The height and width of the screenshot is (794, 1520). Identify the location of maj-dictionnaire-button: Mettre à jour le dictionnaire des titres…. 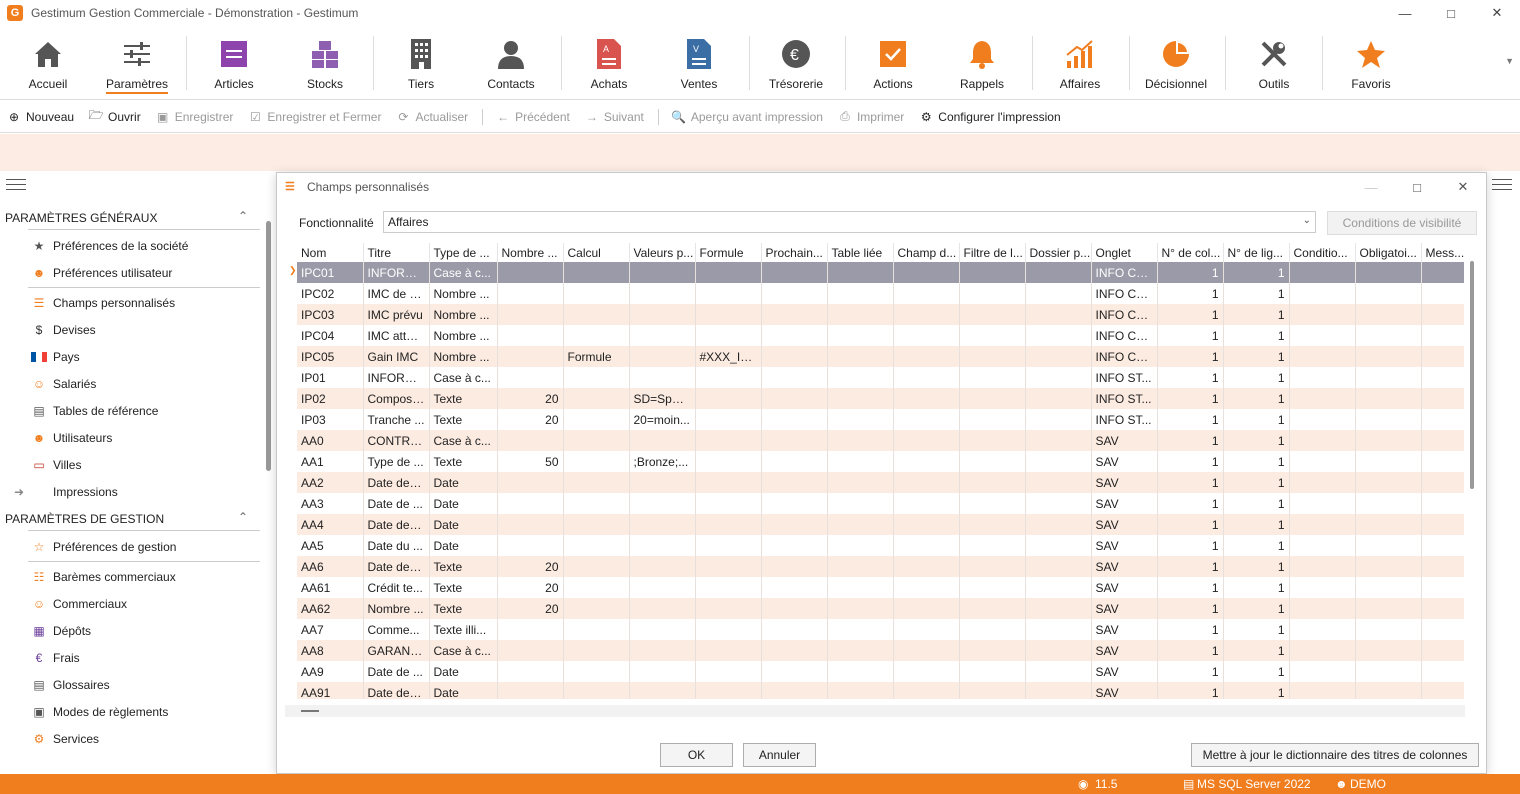
(1335, 755).